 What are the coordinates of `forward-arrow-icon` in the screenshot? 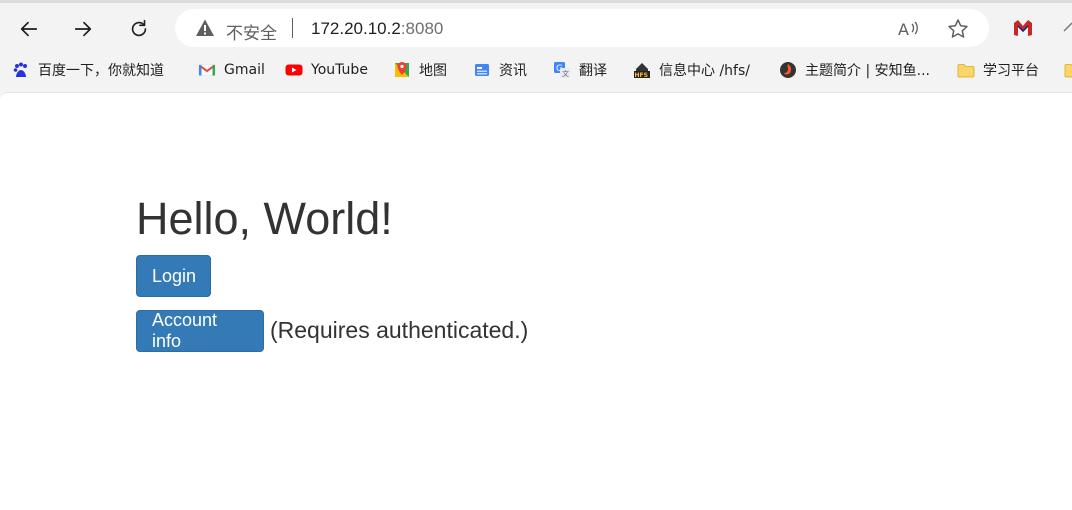 It's located at (83, 29).